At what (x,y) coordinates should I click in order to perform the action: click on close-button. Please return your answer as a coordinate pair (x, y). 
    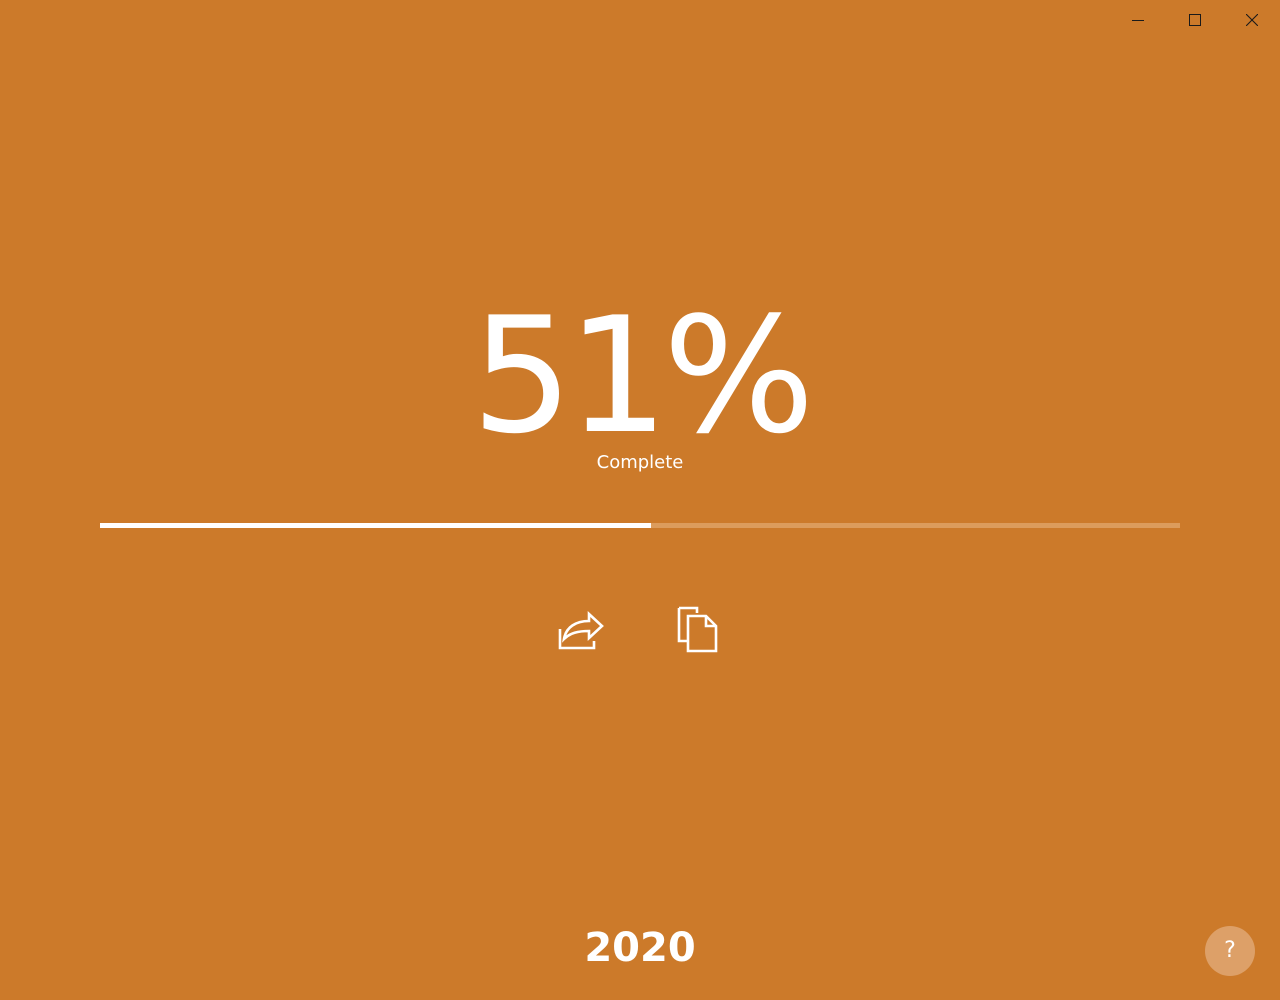
    Looking at the image, I should click on (1251, 20).